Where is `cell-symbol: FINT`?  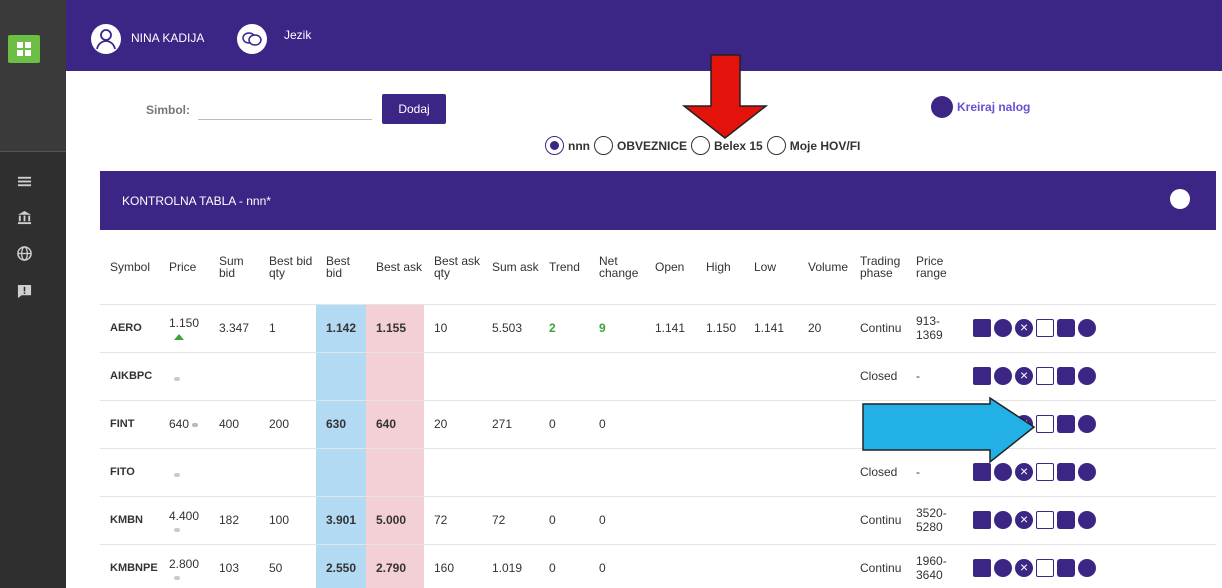
cell-symbol: FINT is located at coordinates (129, 423).